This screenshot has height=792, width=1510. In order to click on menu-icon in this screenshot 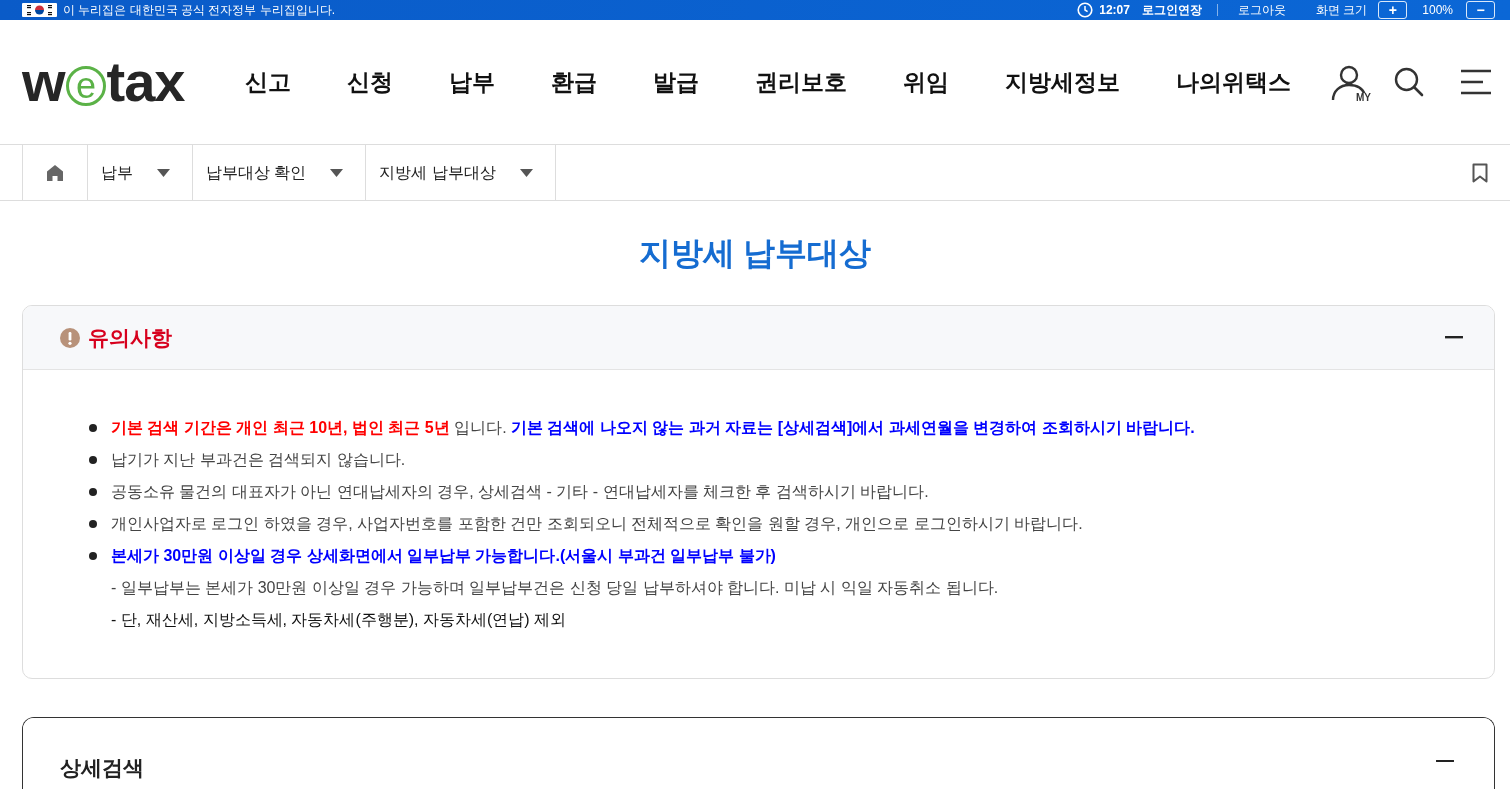, I will do `click(1476, 82)`.